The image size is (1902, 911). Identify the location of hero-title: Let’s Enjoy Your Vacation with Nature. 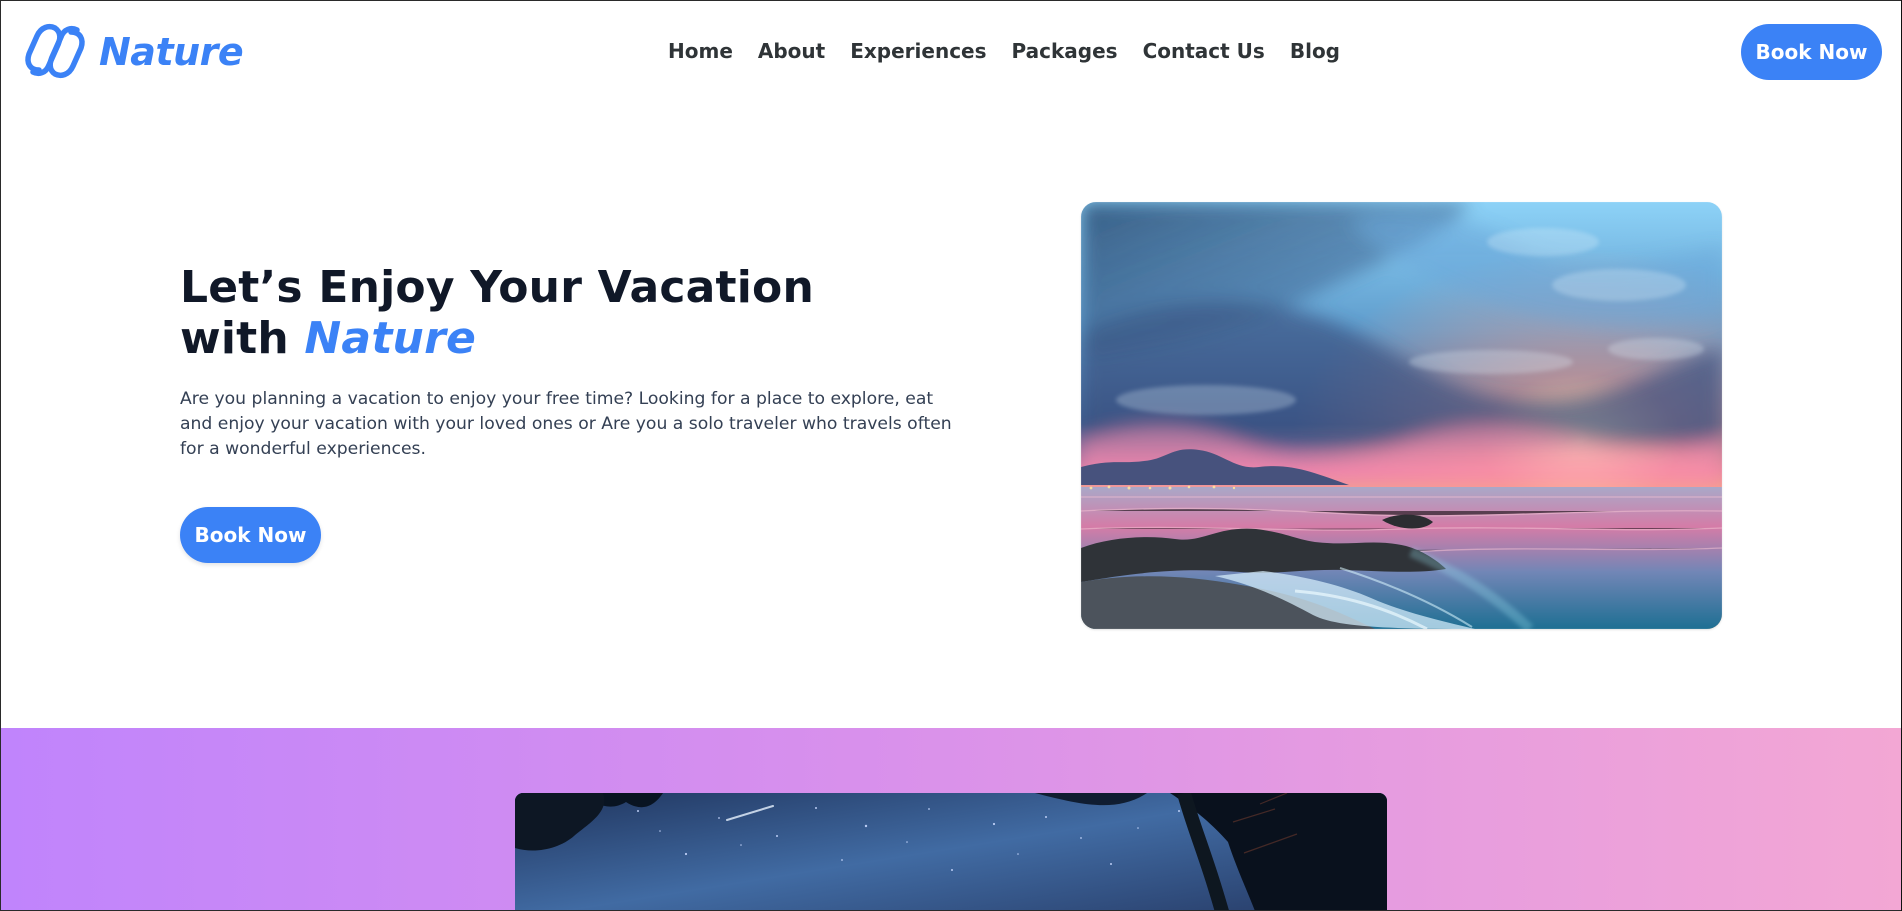
(570, 313).